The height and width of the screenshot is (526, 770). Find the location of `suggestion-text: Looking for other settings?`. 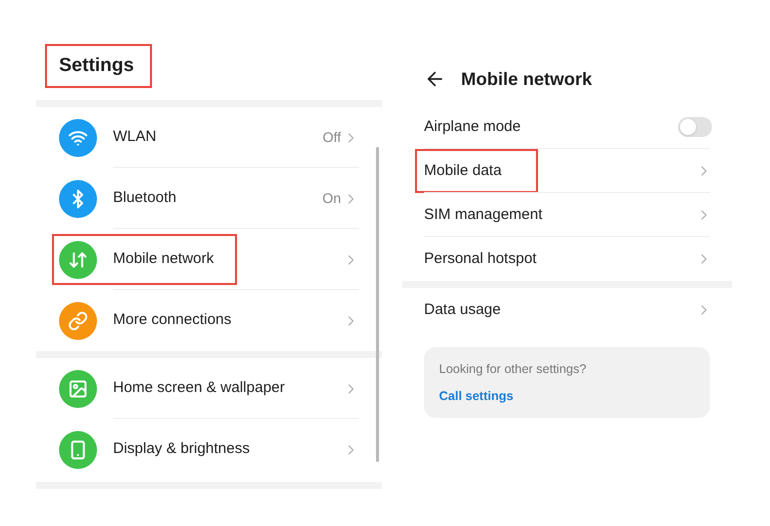

suggestion-text: Looking for other settings? is located at coordinates (513, 369).